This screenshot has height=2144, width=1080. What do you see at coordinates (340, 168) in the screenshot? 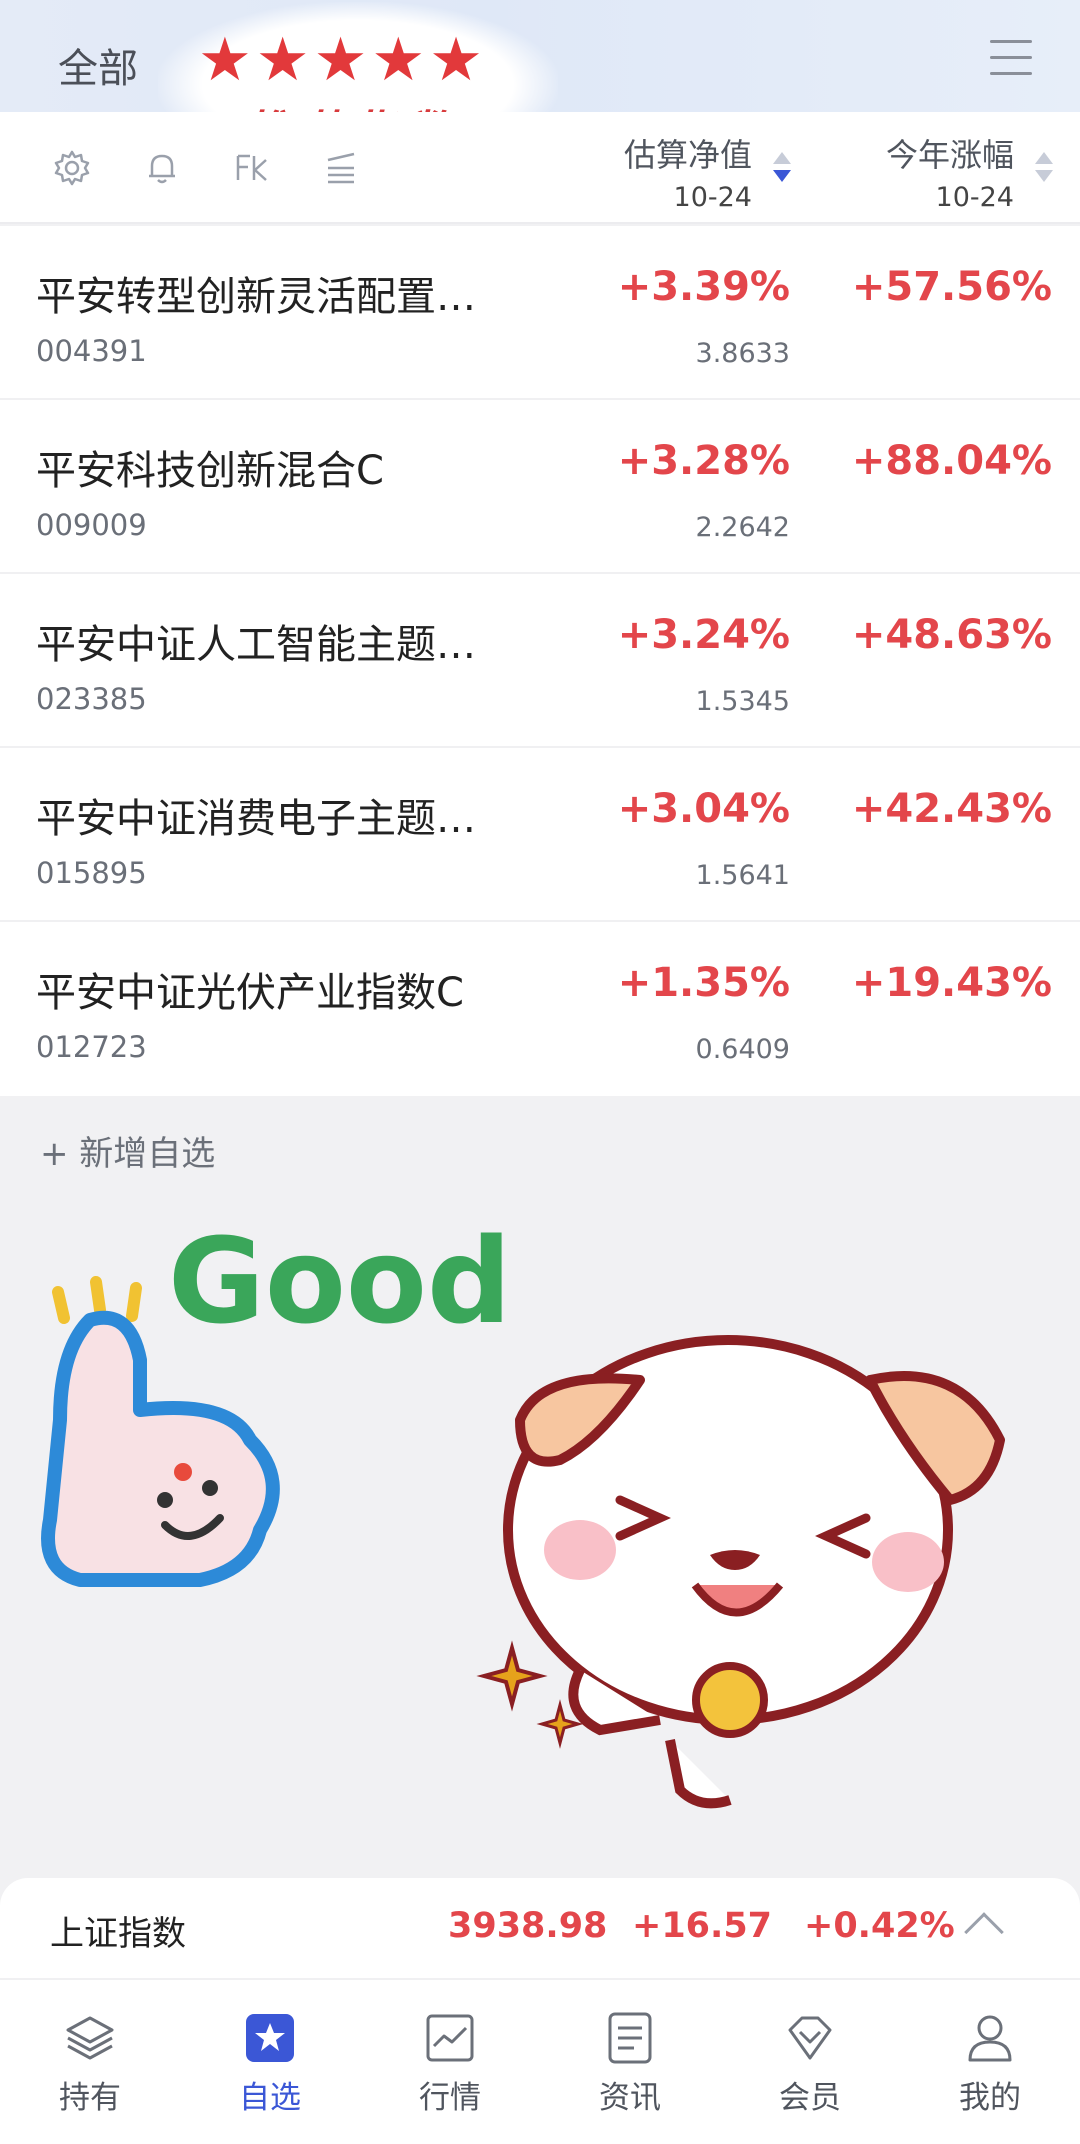
I see `sort-lines-icon` at bounding box center [340, 168].